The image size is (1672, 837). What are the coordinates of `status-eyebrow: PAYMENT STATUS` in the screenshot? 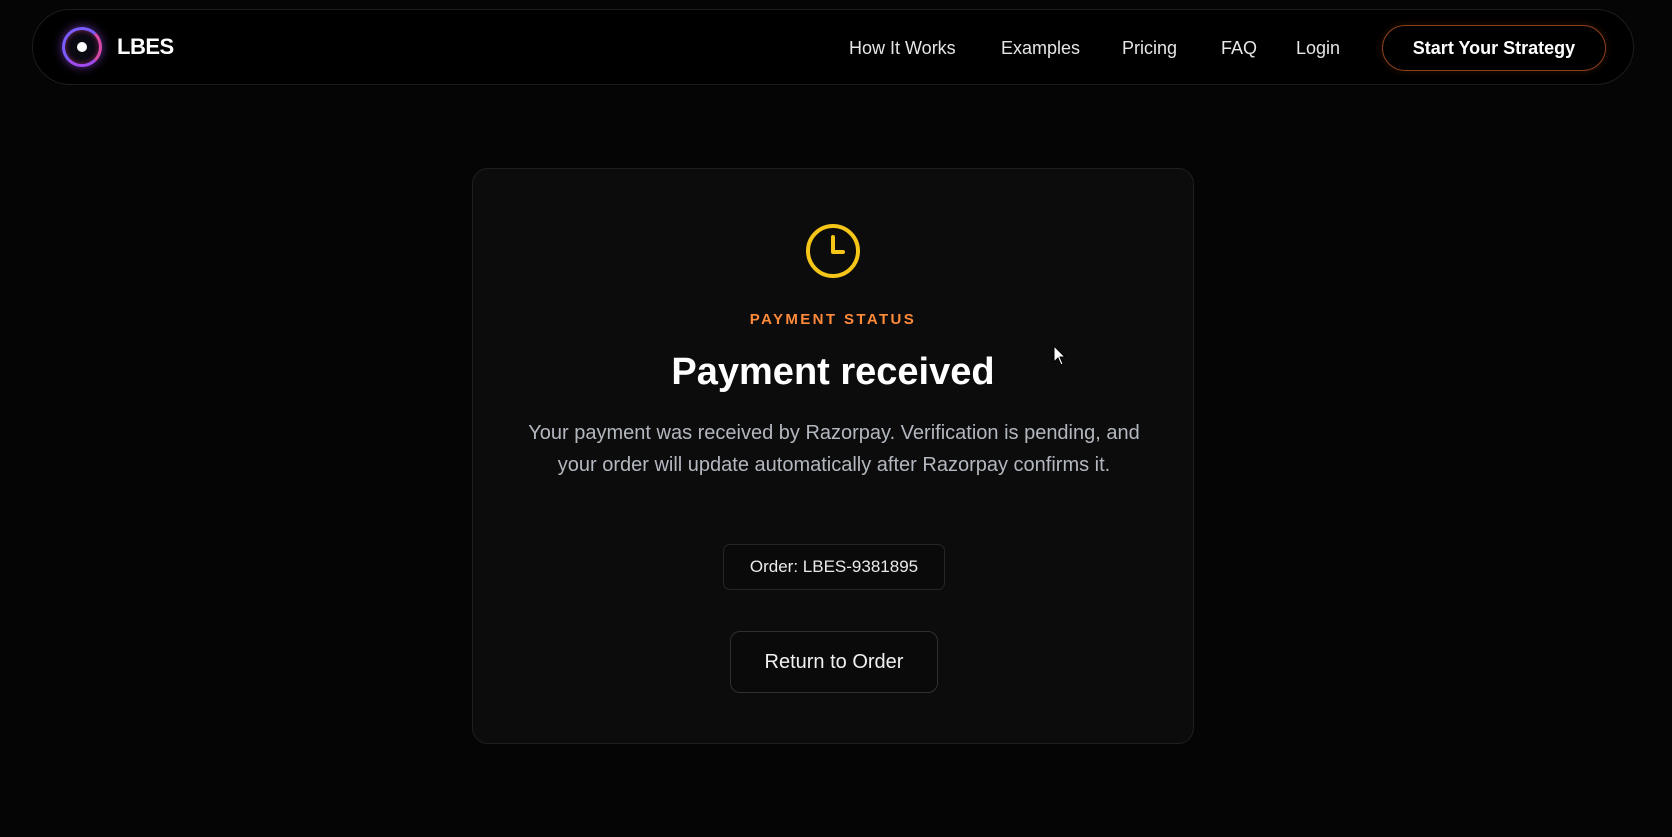 It's located at (833, 319).